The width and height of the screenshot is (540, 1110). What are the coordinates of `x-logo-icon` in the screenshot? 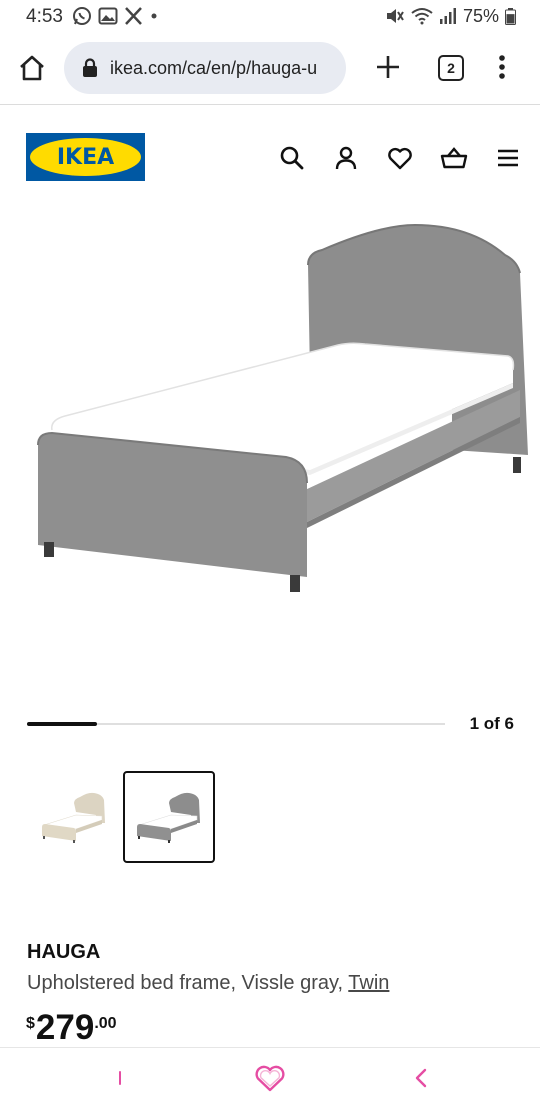 It's located at (133, 16).